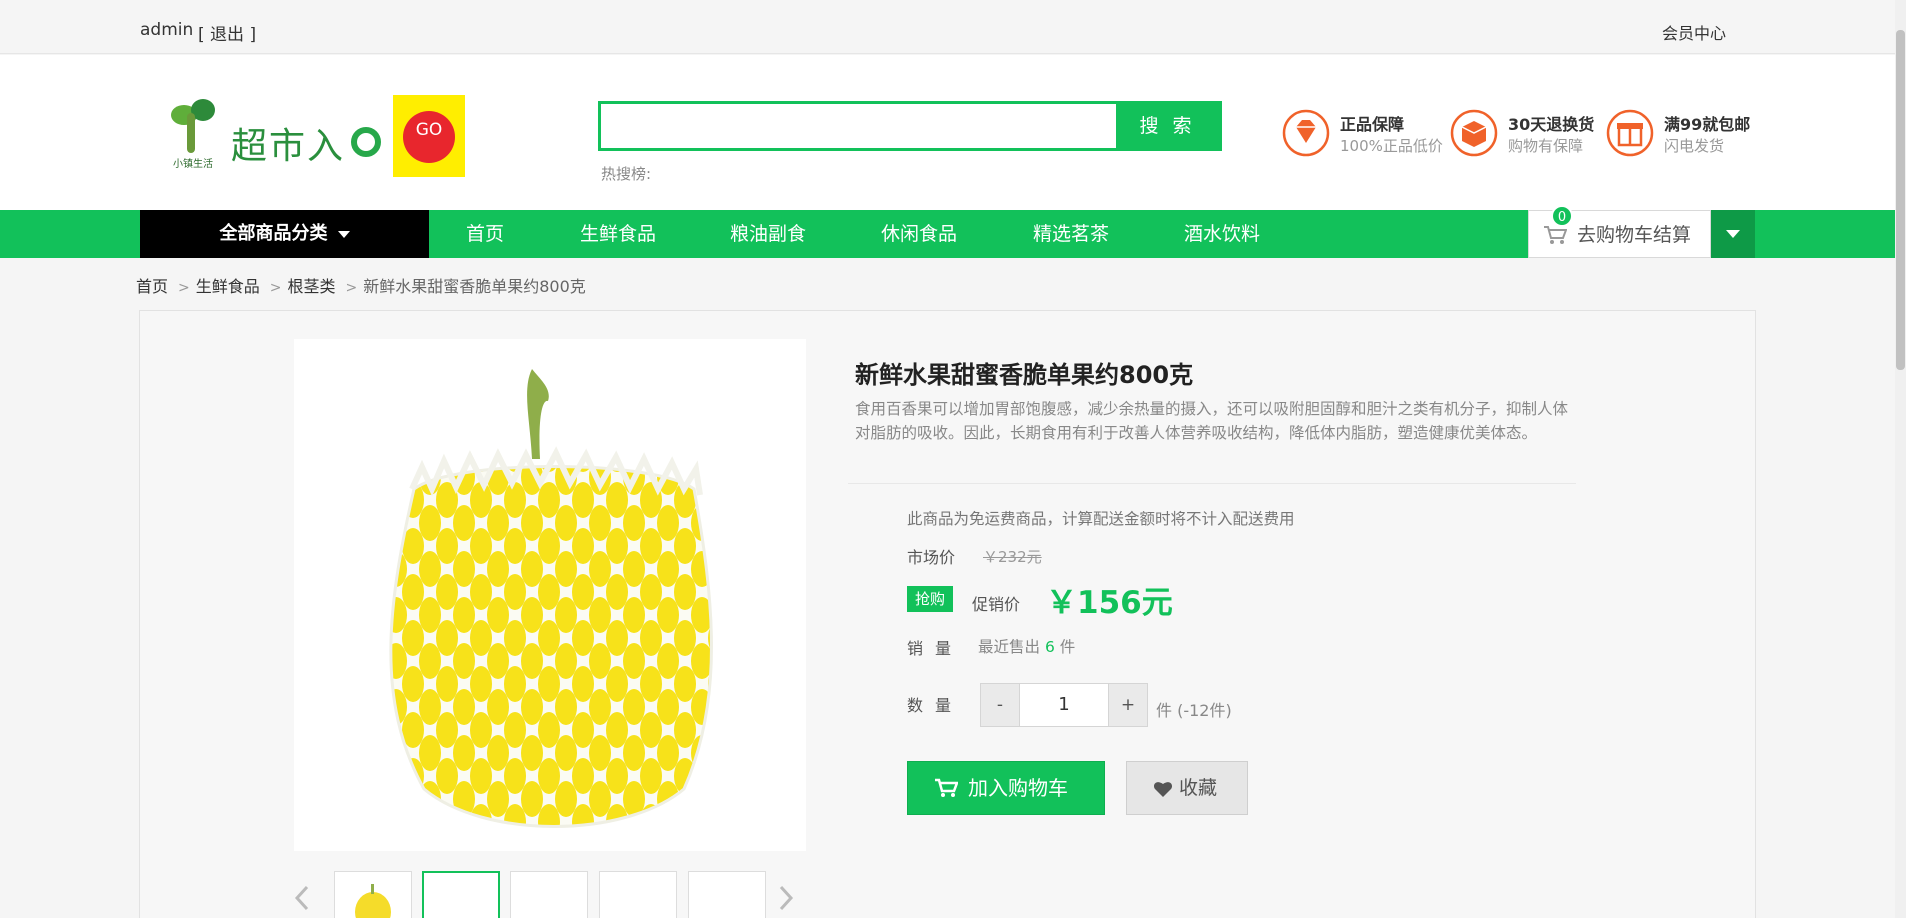 This screenshot has height=918, width=1906. What do you see at coordinates (1000, 705) in the screenshot?
I see `quantity-decrease-button: -` at bounding box center [1000, 705].